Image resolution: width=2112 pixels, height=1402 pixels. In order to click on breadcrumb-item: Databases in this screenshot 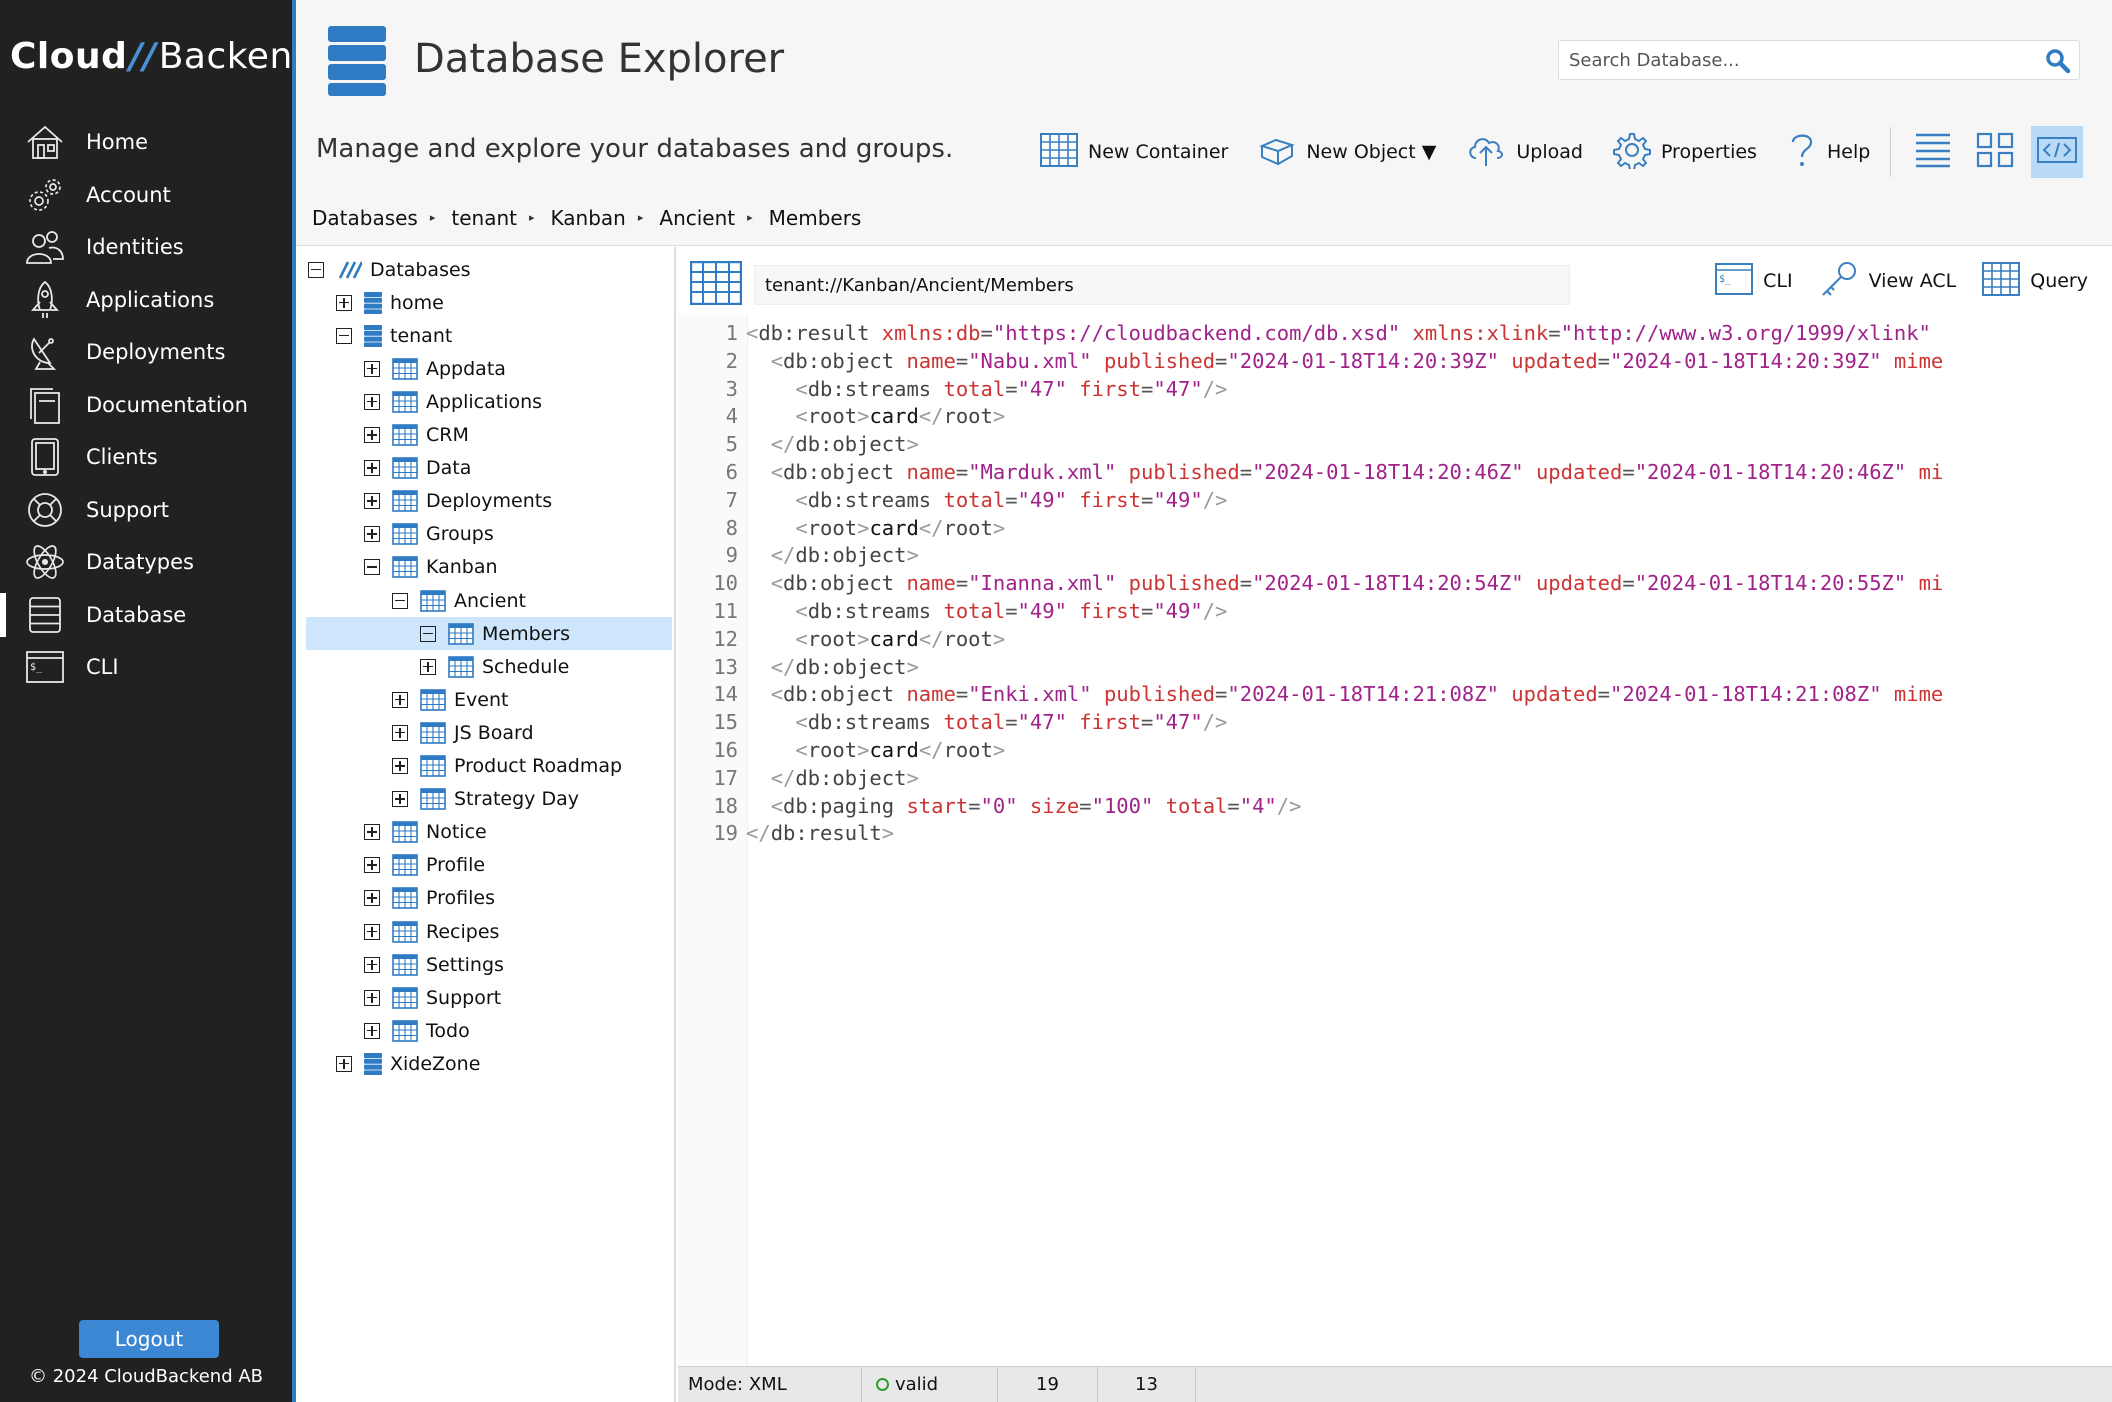, I will do `click(365, 218)`.